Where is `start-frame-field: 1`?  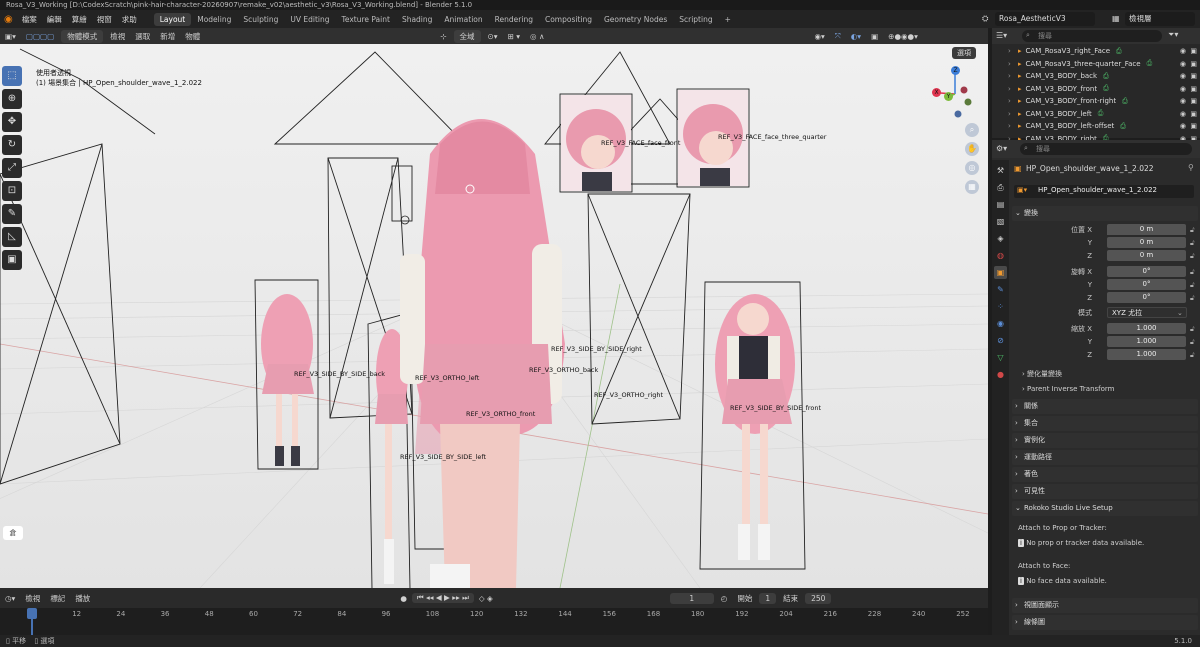
start-frame-field: 1 is located at coordinates (768, 598).